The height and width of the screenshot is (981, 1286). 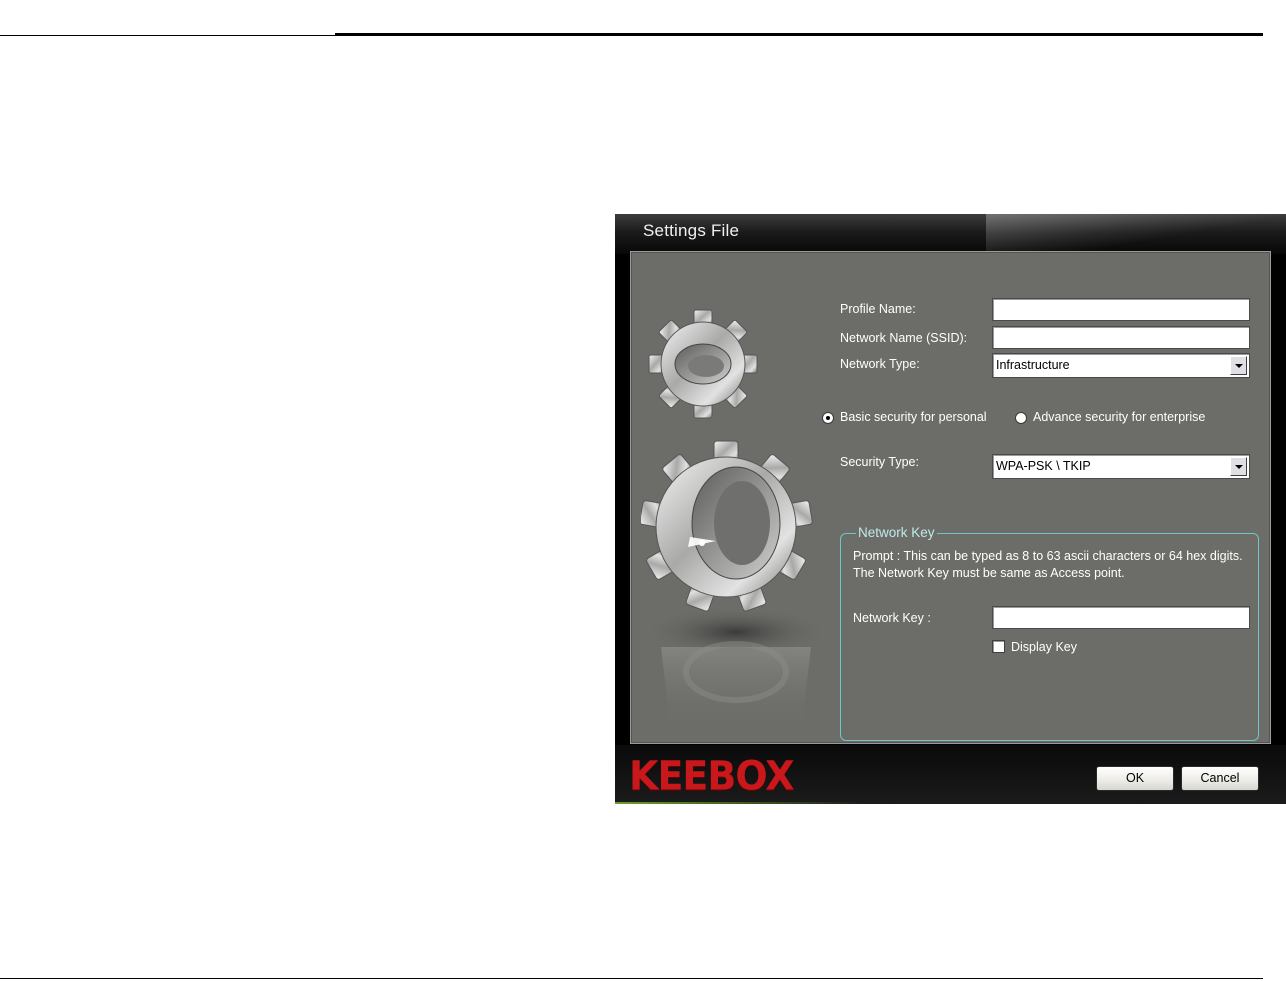 What do you see at coordinates (1220, 778) in the screenshot?
I see `cancel-button: Cancel` at bounding box center [1220, 778].